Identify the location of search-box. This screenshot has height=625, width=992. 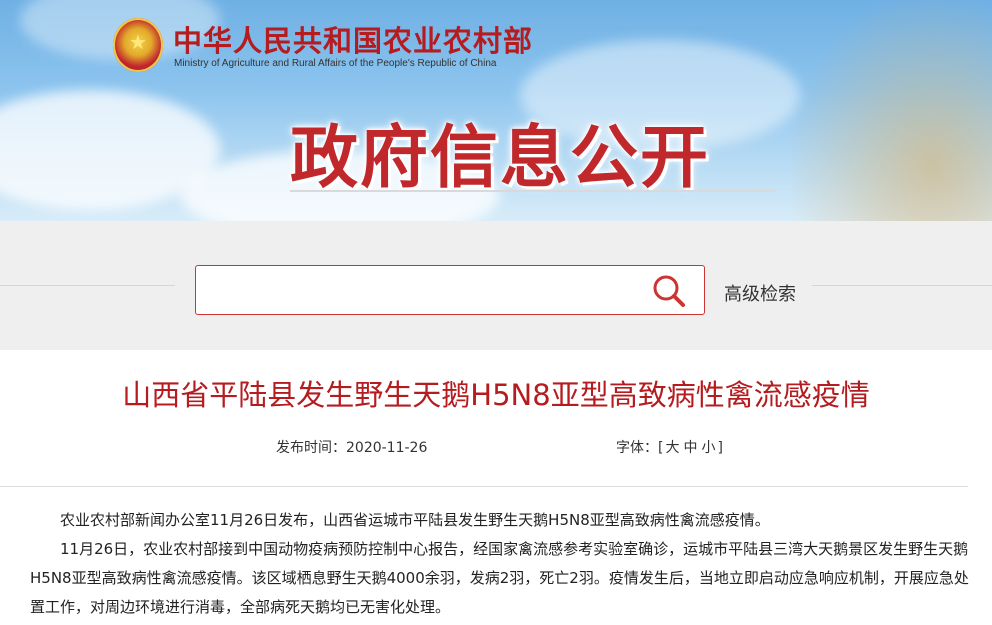
(450, 290).